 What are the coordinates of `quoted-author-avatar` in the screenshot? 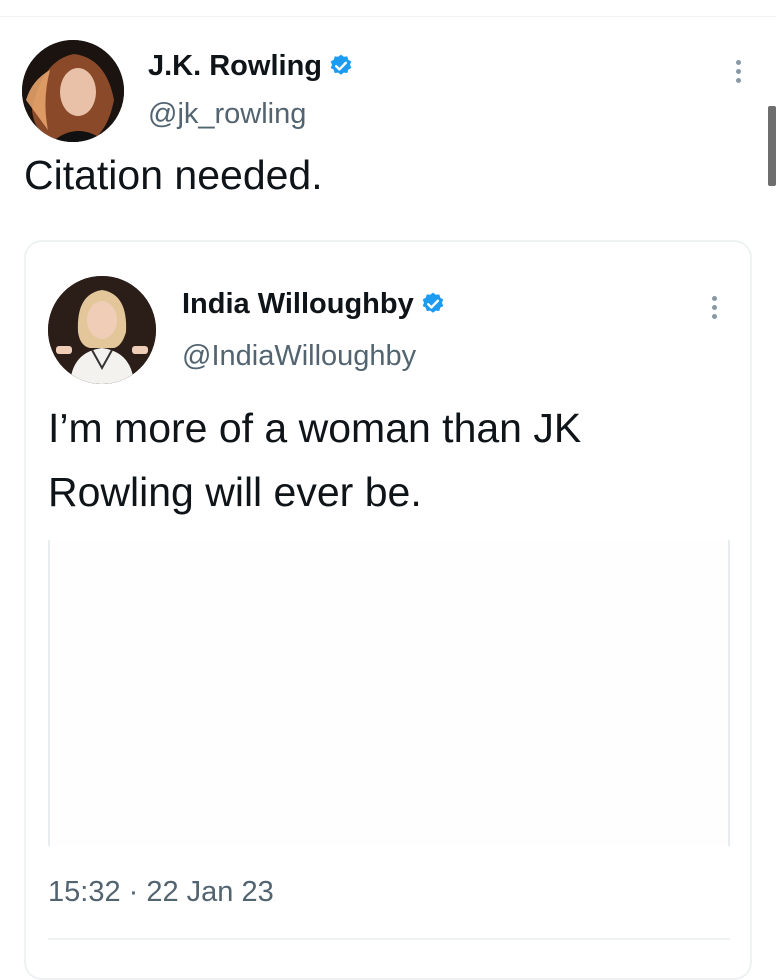 It's located at (102, 330).